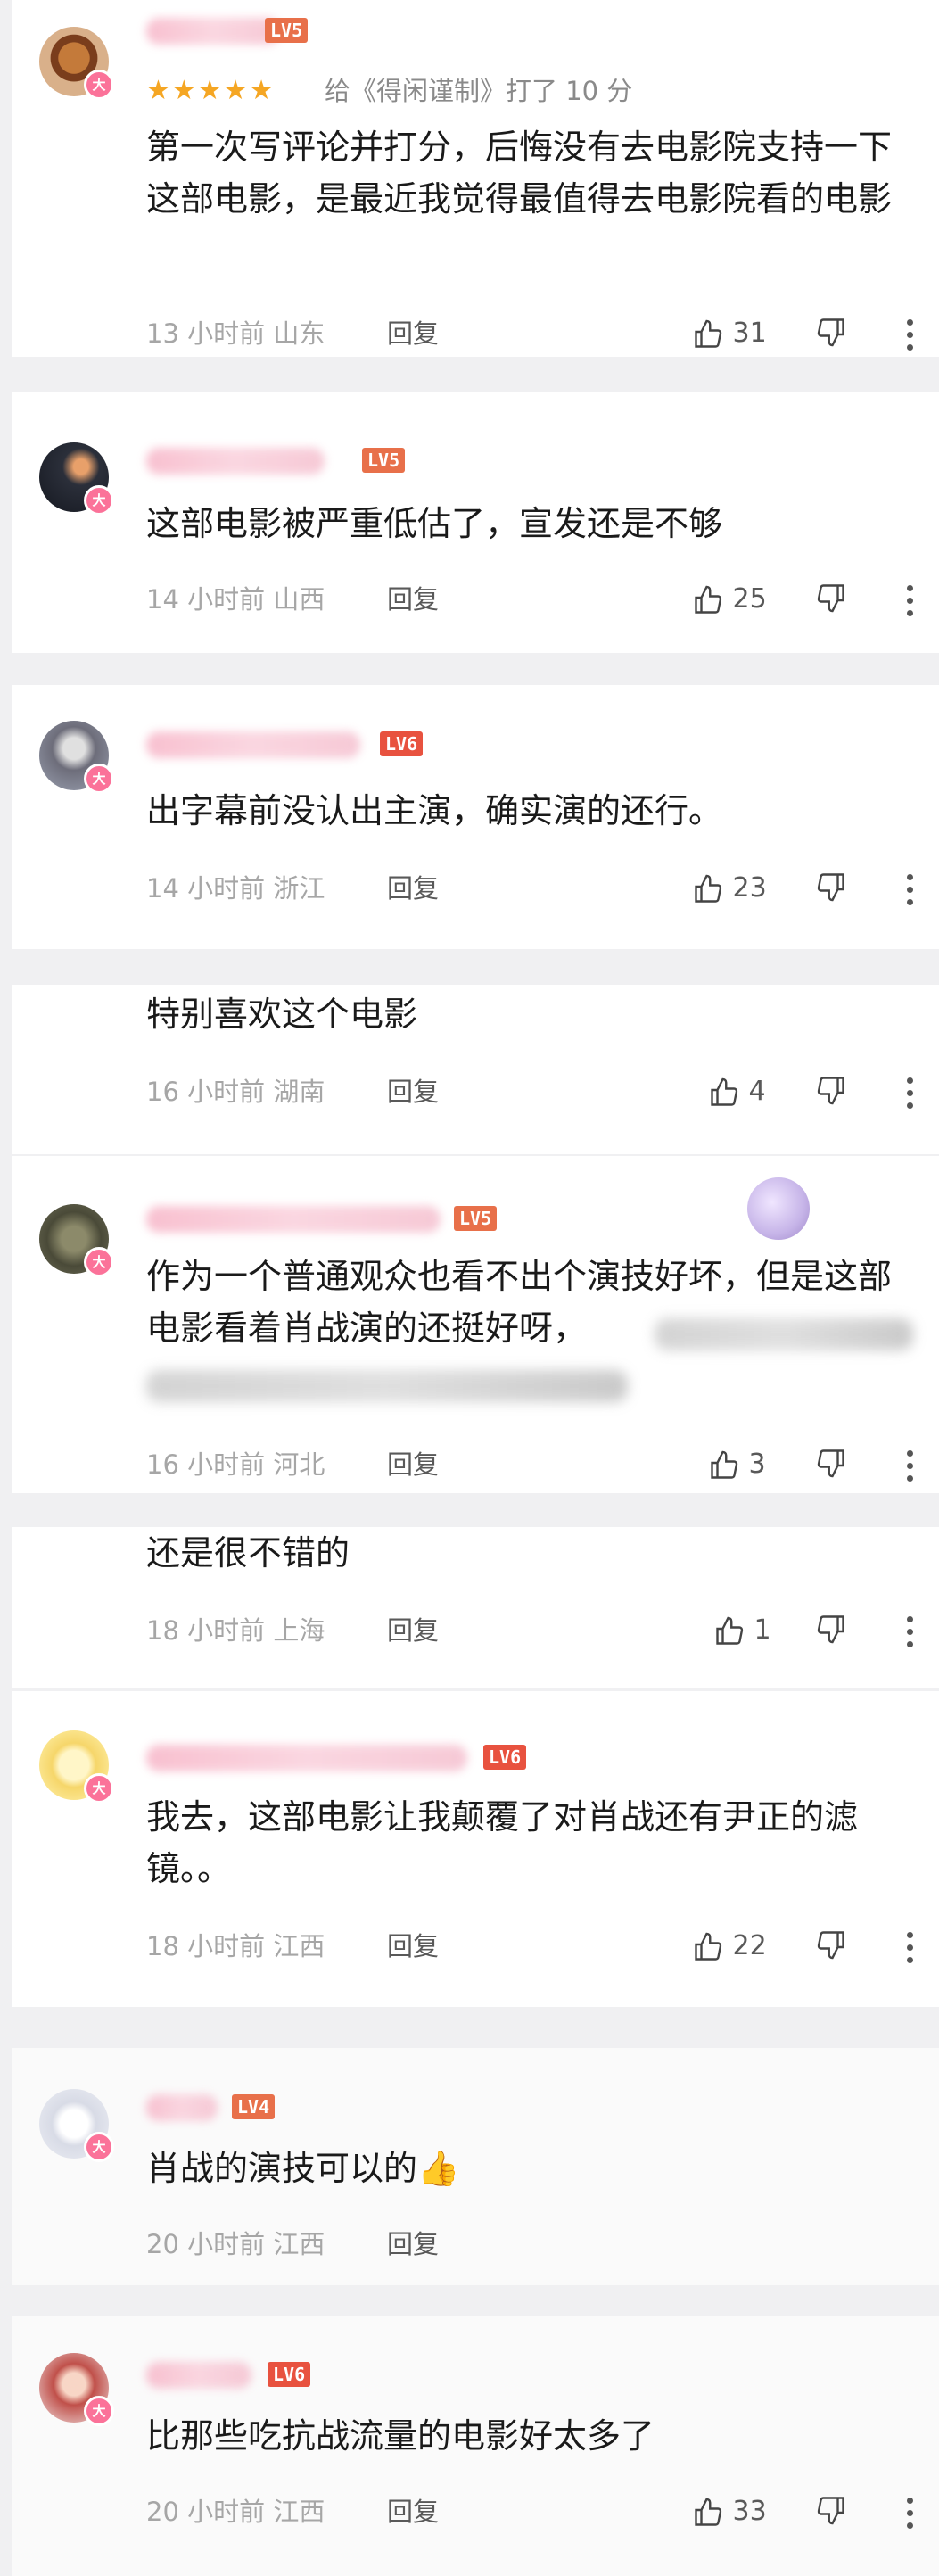 The width and height of the screenshot is (939, 2576). Describe the element at coordinates (737, 1465) in the screenshot. I see `like-button: 3` at that location.